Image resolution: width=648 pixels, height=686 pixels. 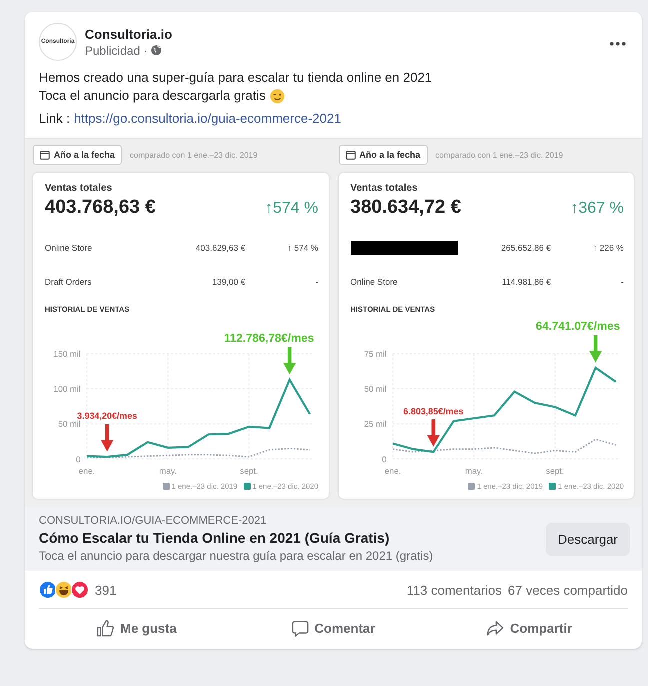 I want to click on download-button: Descargar, so click(x=588, y=539).